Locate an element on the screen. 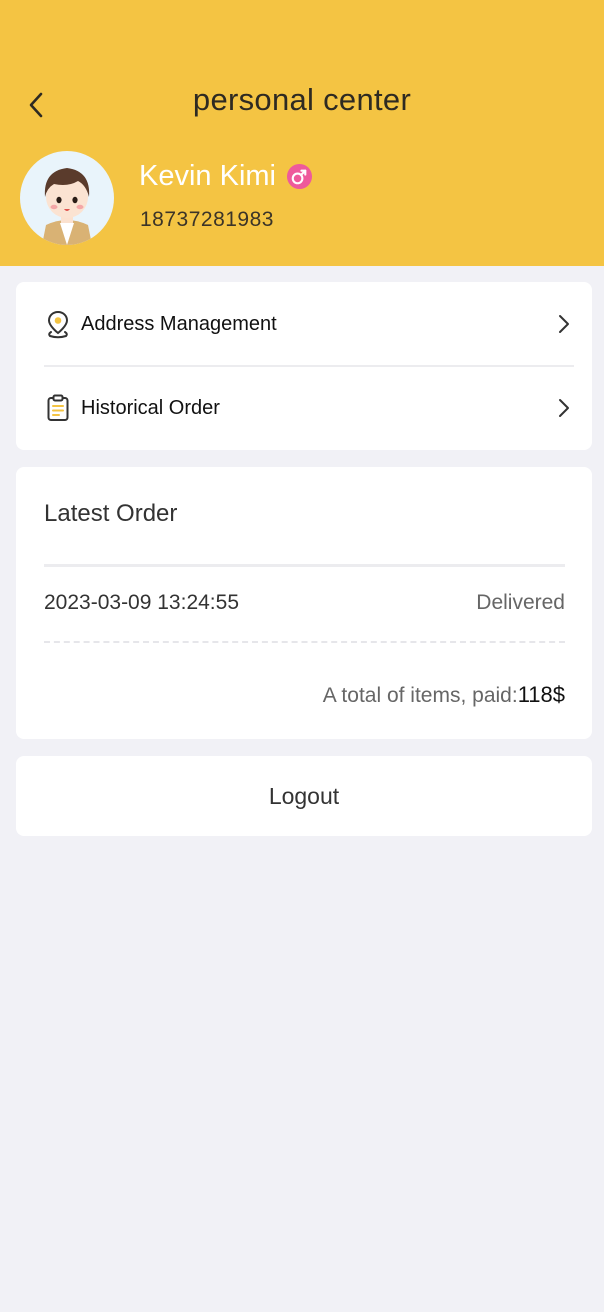  menu-item-label: Address Management is located at coordinates (179, 323).